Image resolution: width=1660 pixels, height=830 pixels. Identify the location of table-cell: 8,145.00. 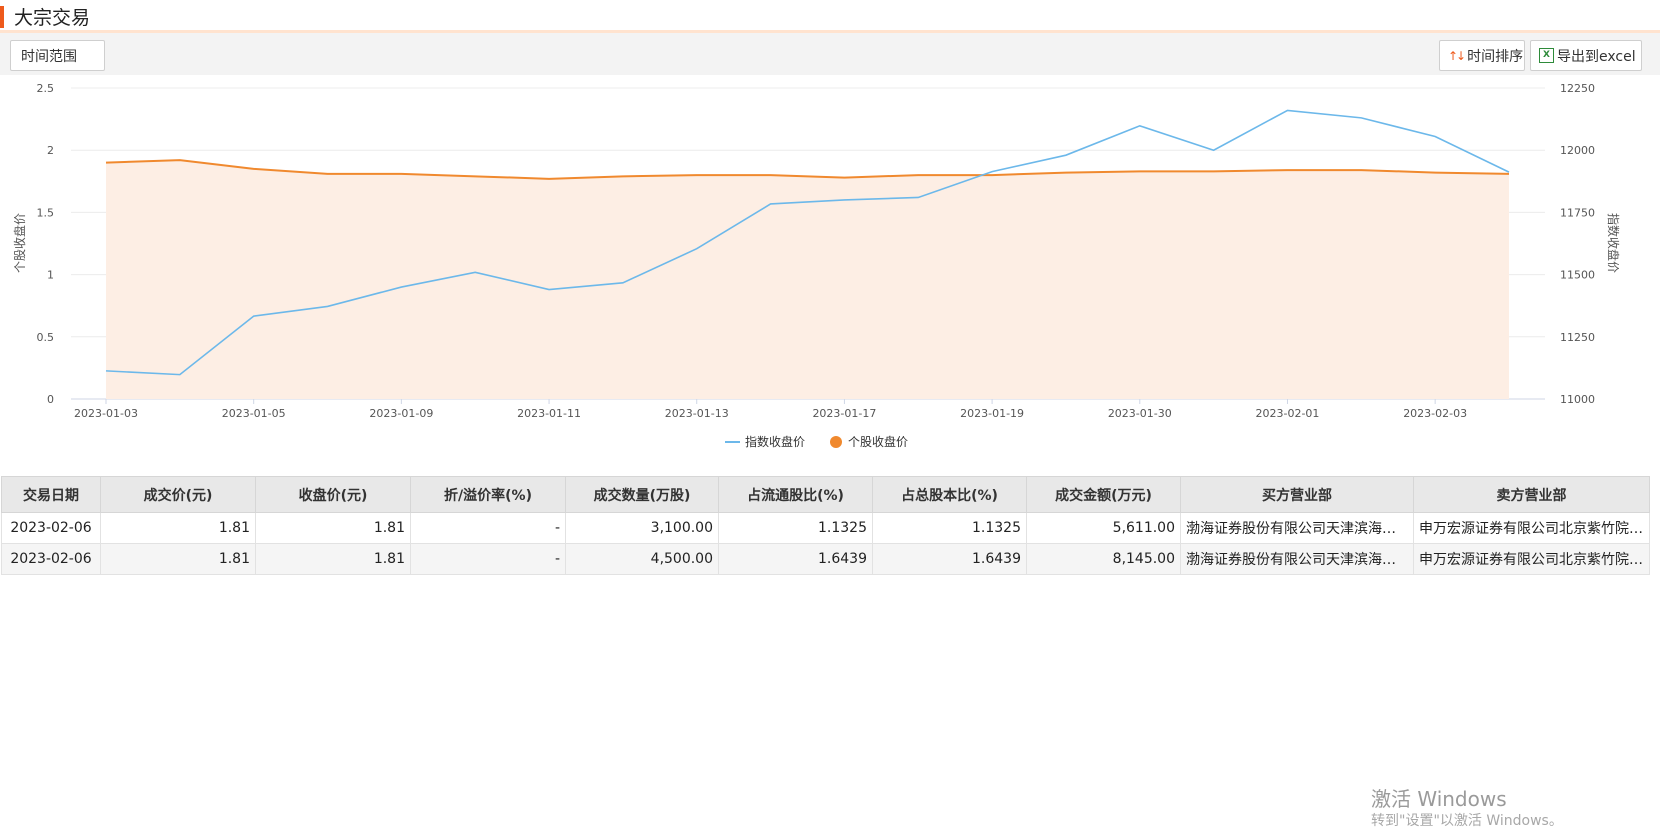
(1103, 559).